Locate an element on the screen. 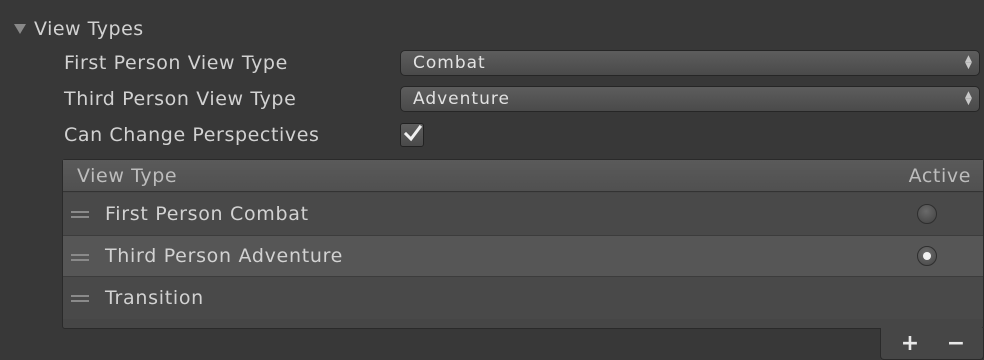 The width and height of the screenshot is (984, 360). can-change-perspectives-checkbox is located at coordinates (412, 135).